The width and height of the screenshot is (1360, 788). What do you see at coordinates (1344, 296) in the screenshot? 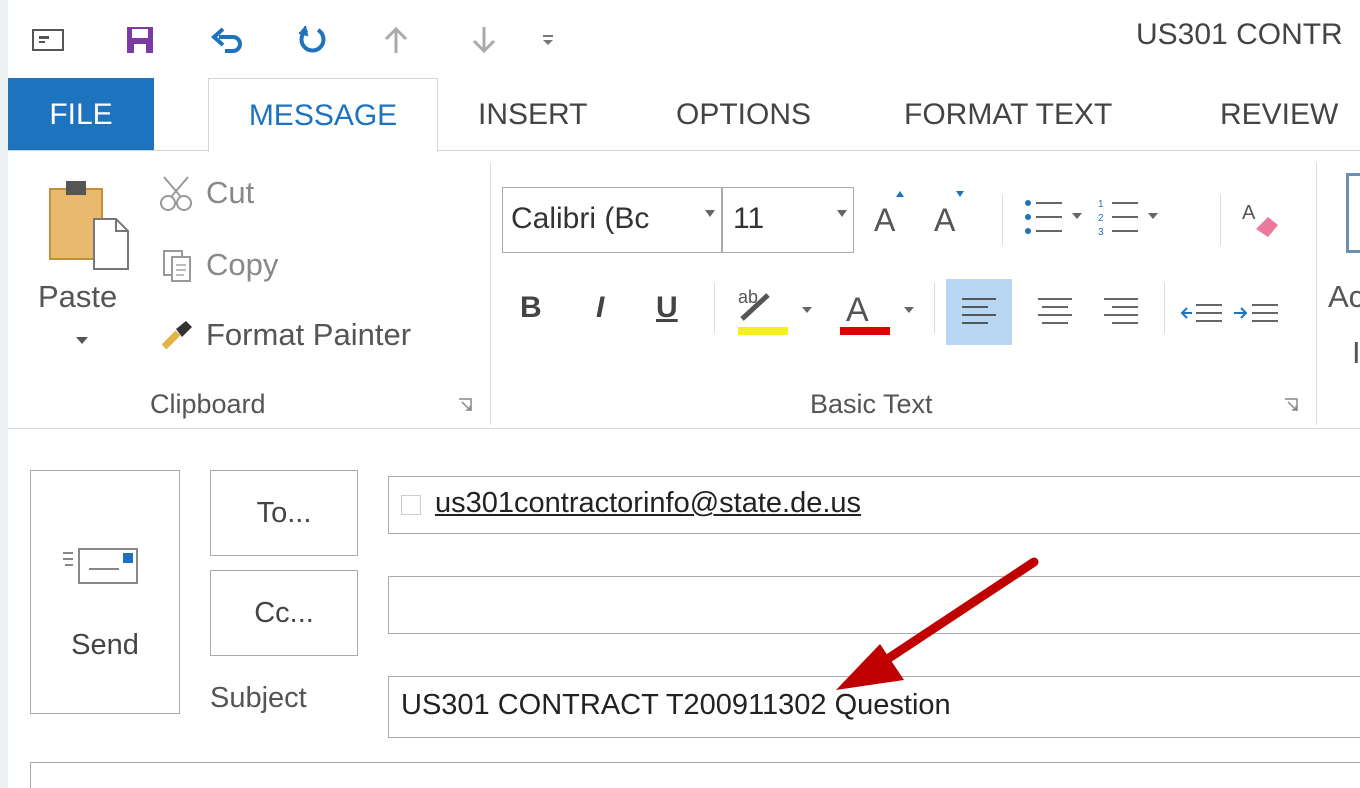
I see `partial-button-label-1: Ac` at bounding box center [1344, 296].